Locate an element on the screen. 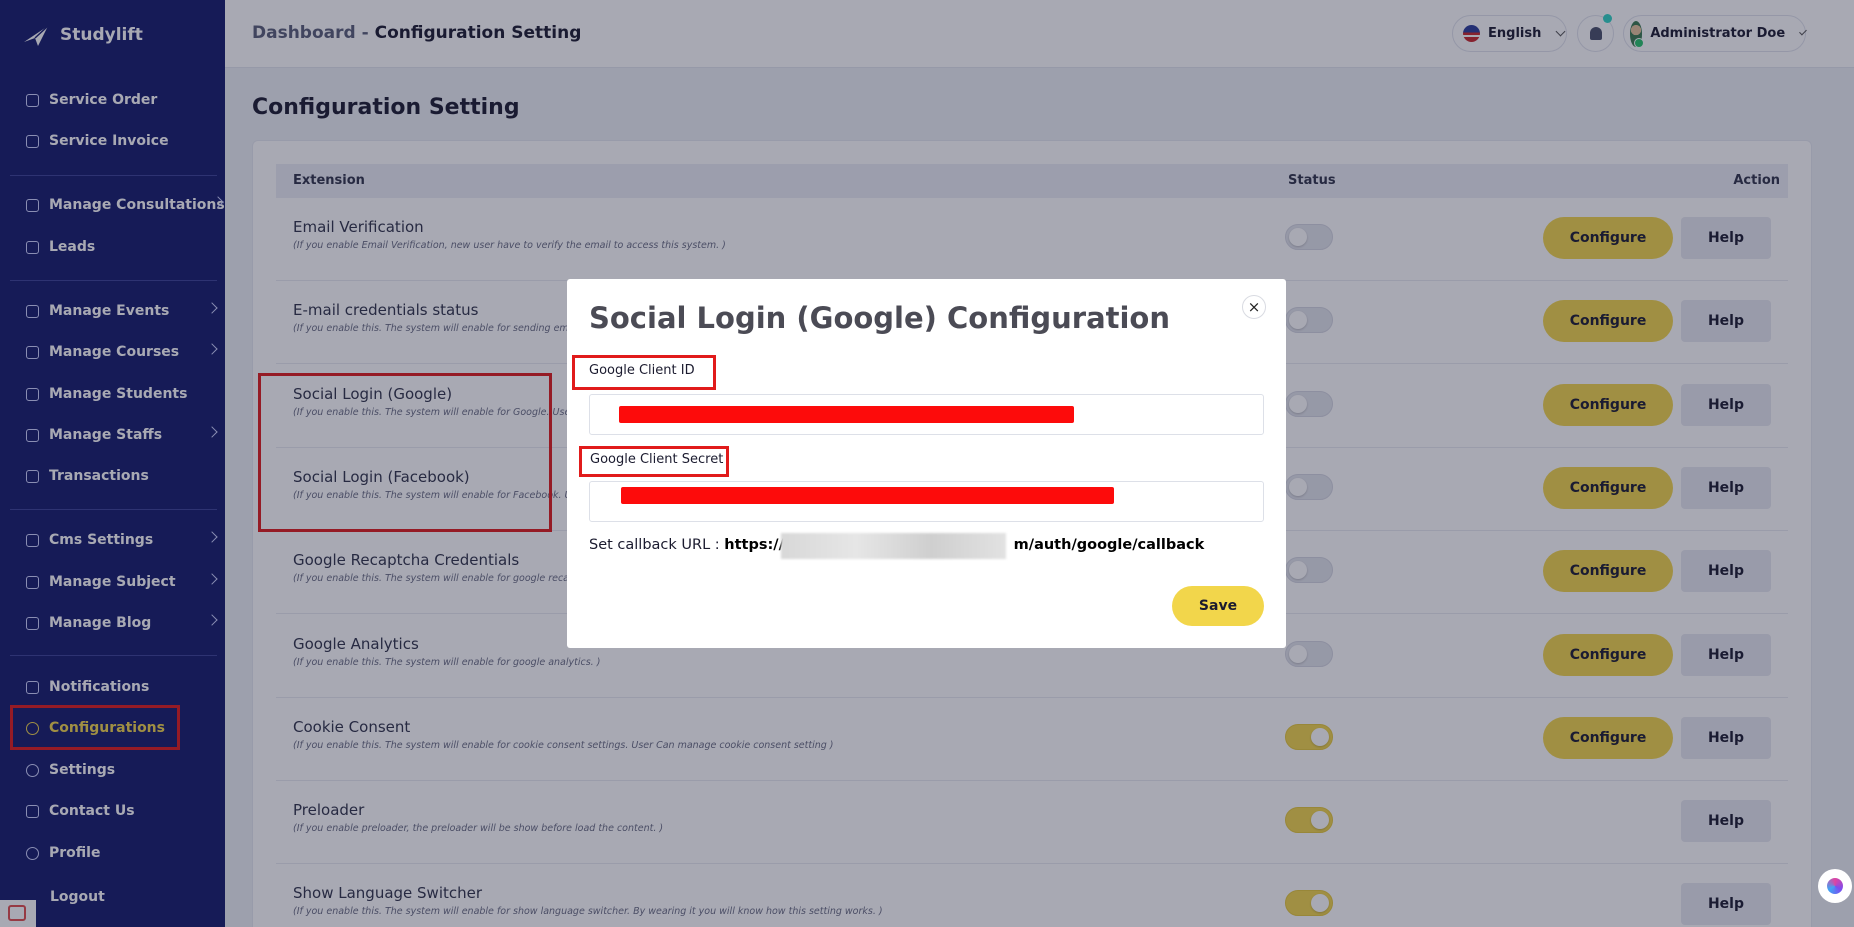 This screenshot has width=1854, height=927. blur-redaction is located at coordinates (894, 546).